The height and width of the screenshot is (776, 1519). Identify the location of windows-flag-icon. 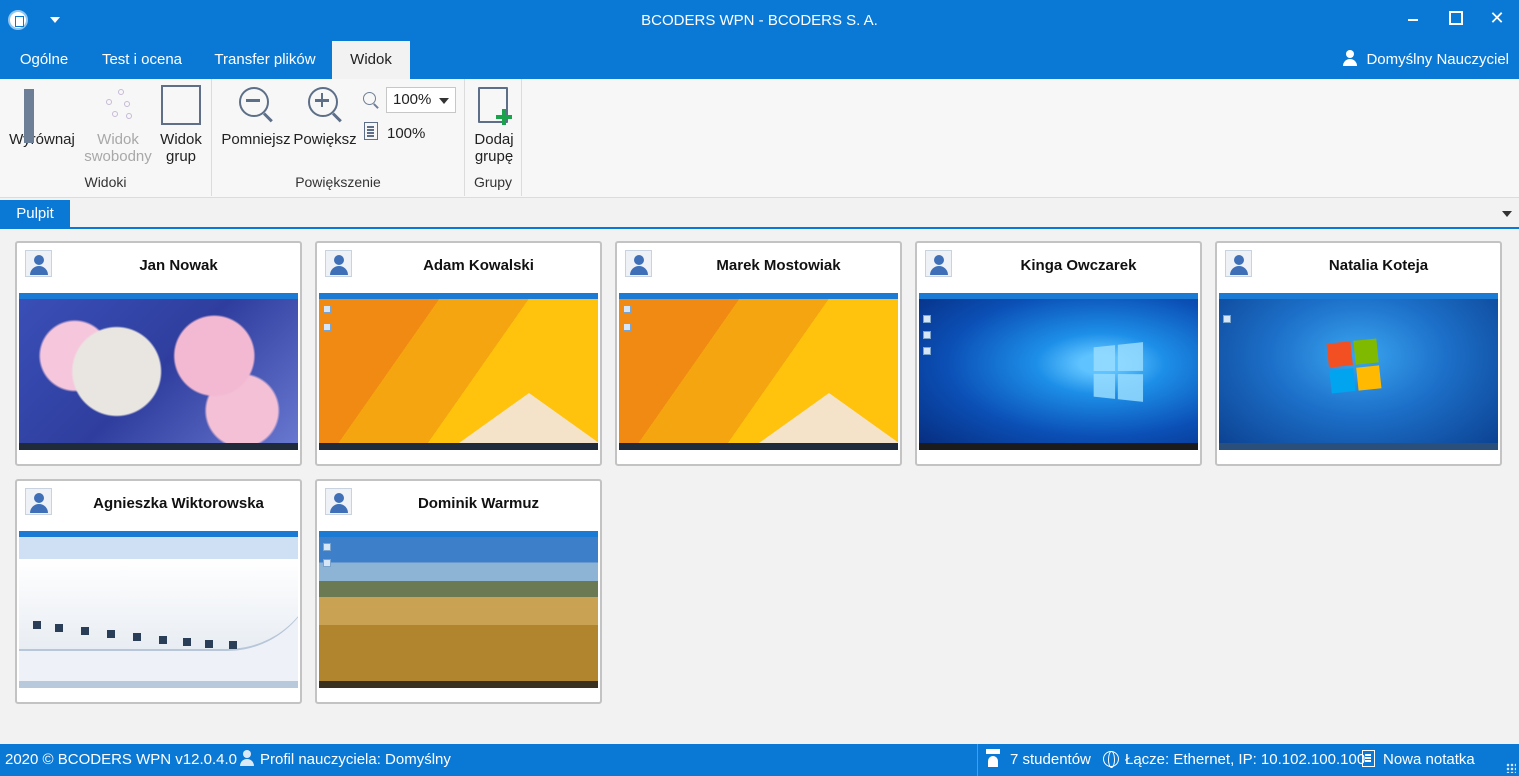
(1354, 366).